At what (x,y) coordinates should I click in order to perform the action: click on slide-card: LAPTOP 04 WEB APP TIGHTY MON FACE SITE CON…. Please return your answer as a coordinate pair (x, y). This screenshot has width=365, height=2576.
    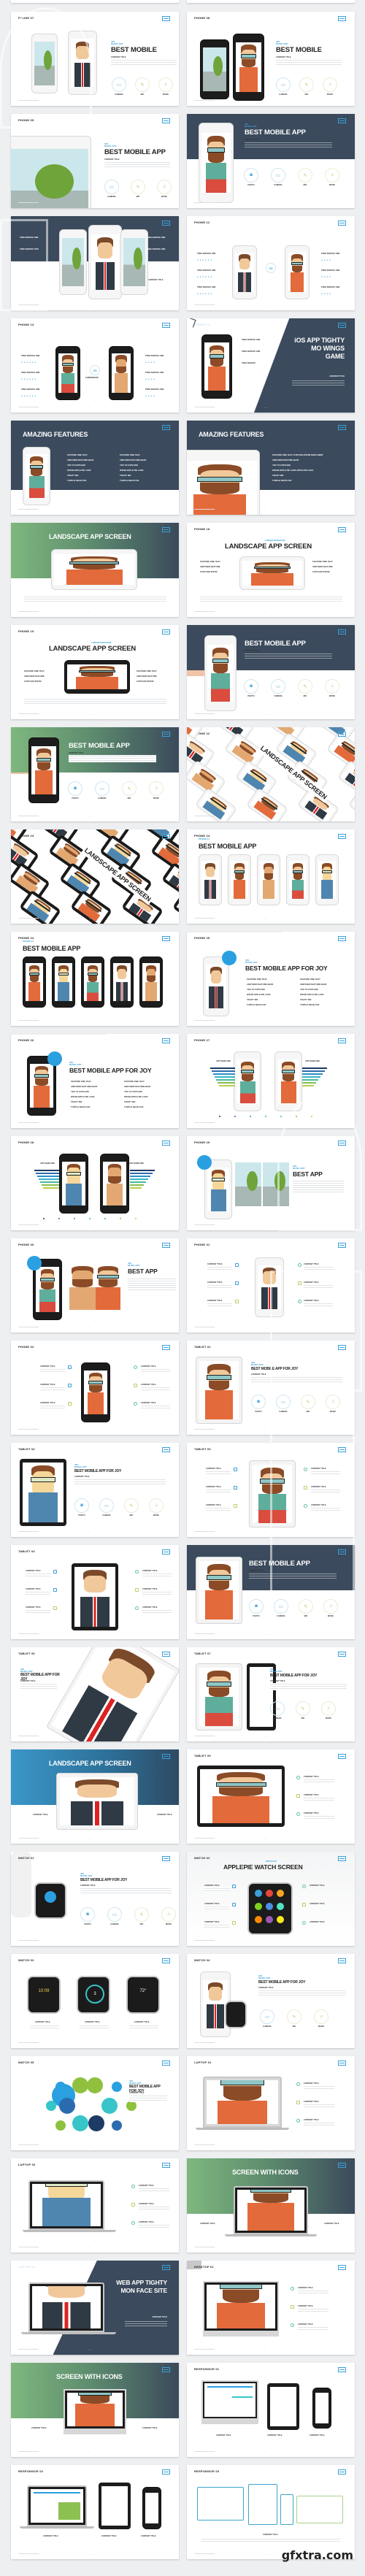
    Looking at the image, I should click on (95, 2308).